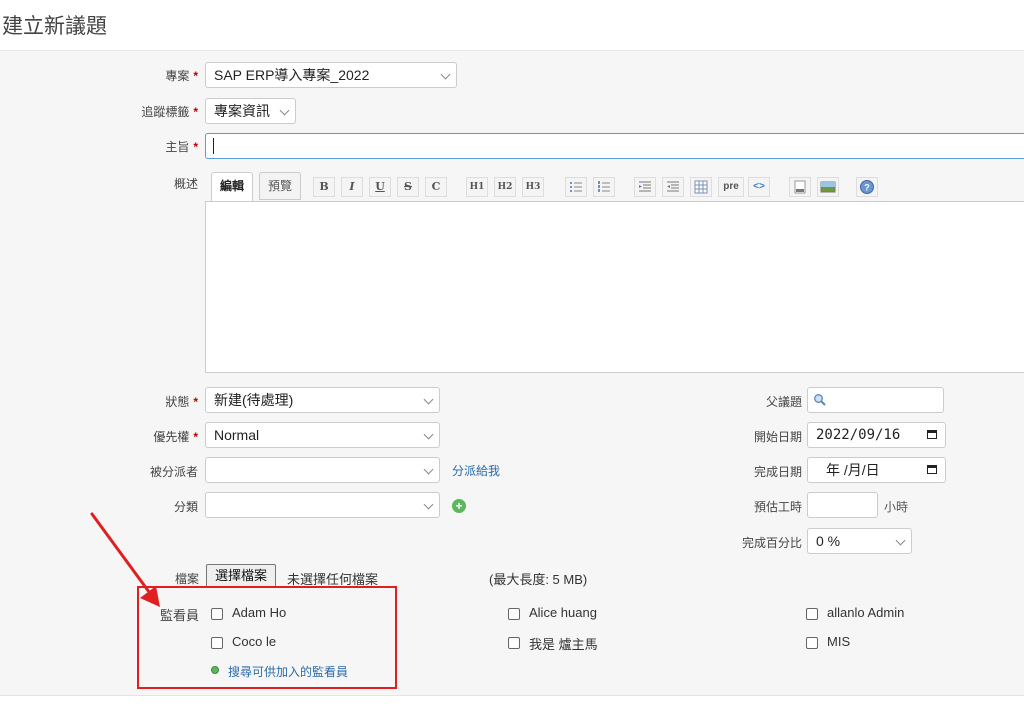  Describe the element at coordinates (533, 187) in the screenshot. I see `heading3-icon: H3` at that location.